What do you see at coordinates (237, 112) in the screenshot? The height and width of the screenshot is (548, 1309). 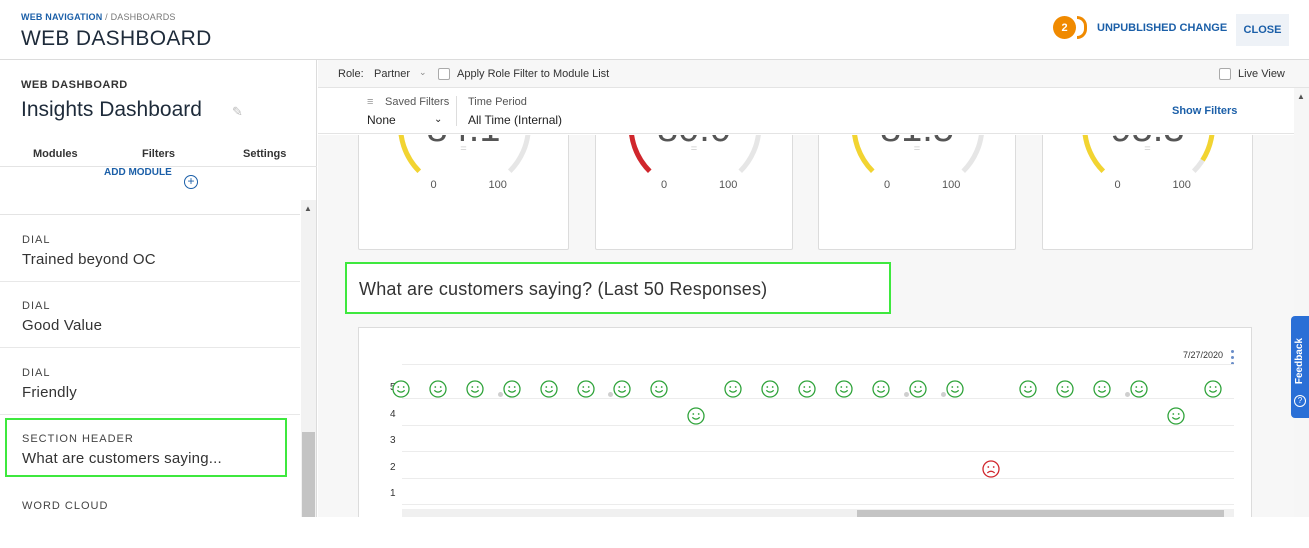 I see `edit-pencil-icon: ✎` at bounding box center [237, 112].